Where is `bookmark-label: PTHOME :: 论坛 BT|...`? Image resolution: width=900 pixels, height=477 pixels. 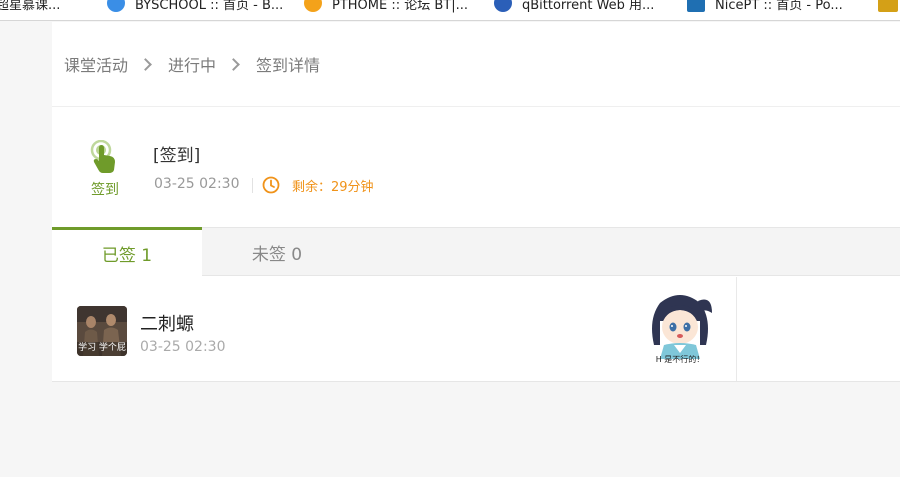 bookmark-label: PTHOME :: 论坛 BT|... is located at coordinates (400, 6).